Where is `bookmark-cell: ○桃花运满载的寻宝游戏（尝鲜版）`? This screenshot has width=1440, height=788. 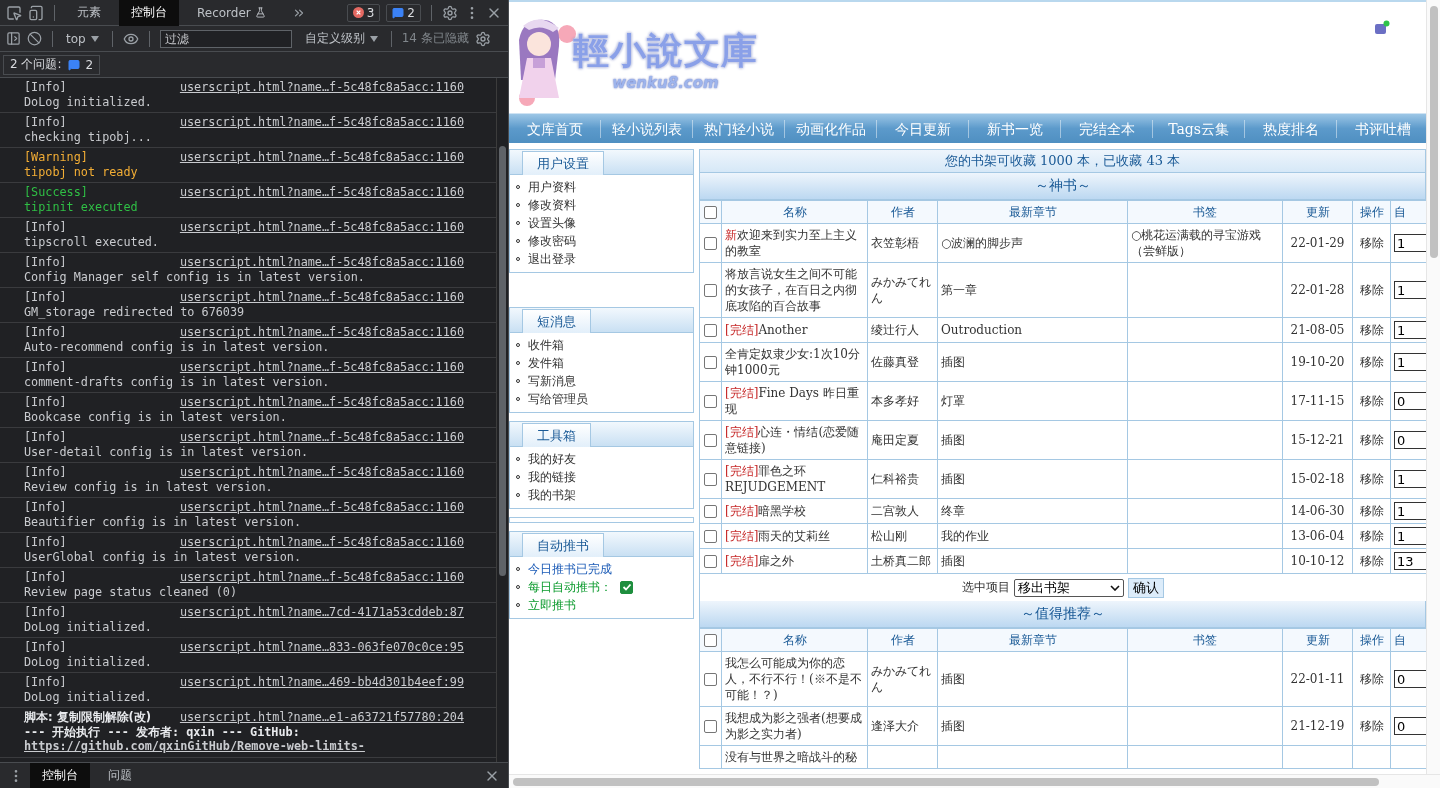 bookmark-cell: ○桃花运满载的寻宝游戏（尝鲜版） is located at coordinates (1205, 243).